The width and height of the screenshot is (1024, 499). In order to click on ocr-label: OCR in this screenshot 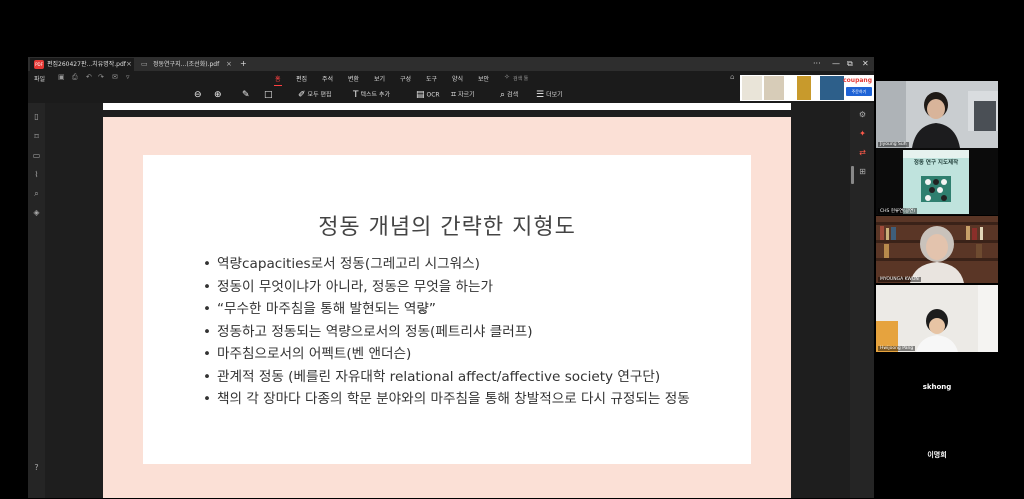, I will do `click(433, 95)`.